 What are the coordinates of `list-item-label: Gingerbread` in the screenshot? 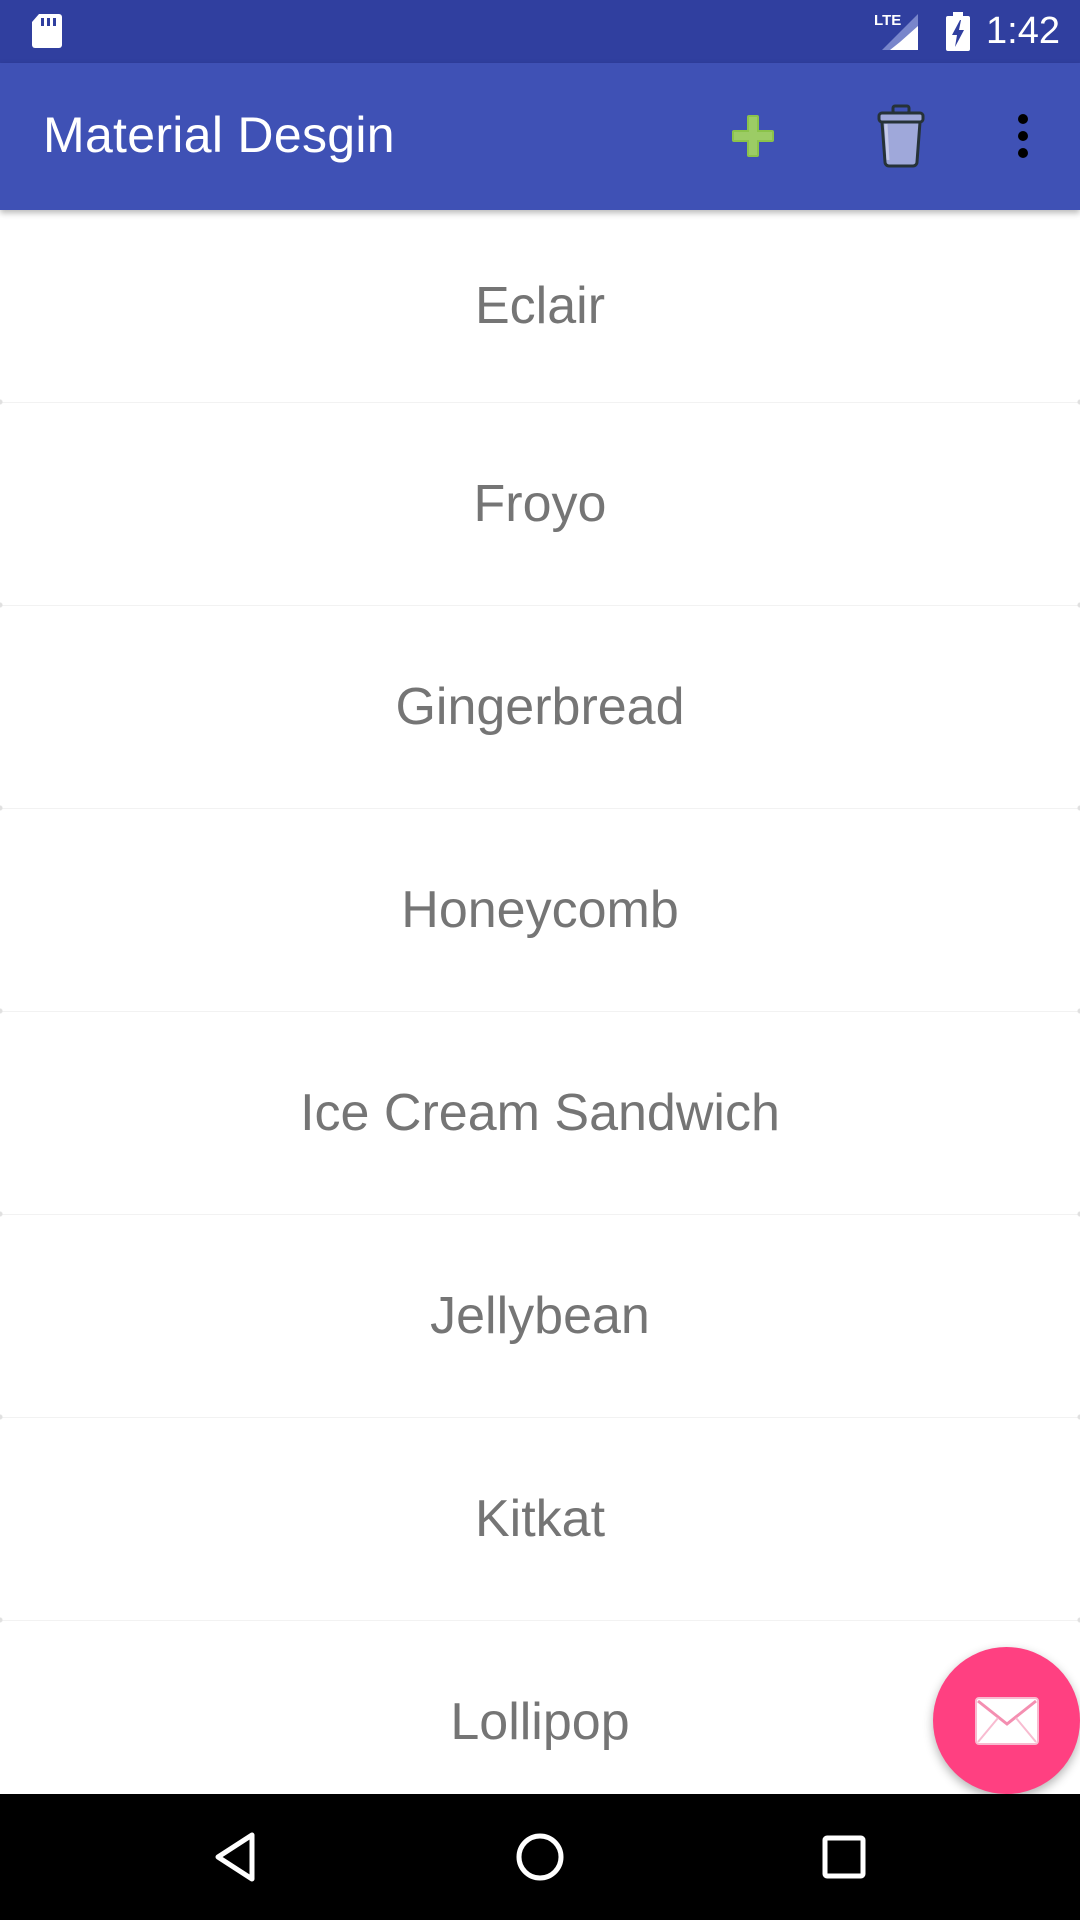 It's located at (540, 707).